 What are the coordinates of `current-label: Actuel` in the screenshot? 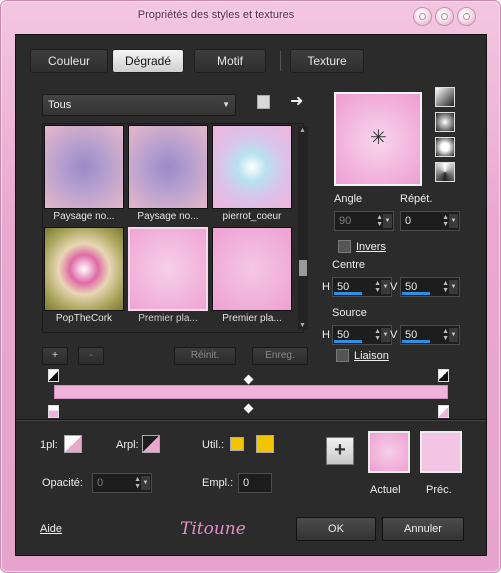 It's located at (385, 490).